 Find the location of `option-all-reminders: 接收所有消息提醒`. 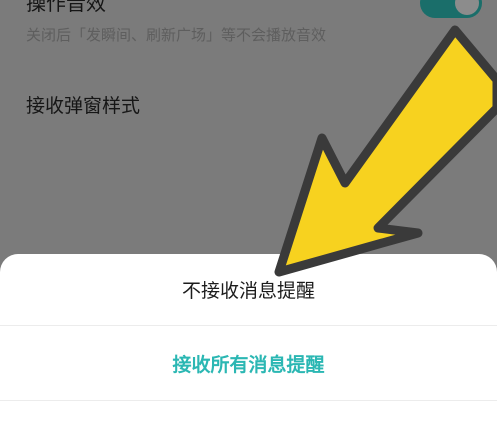

option-all-reminders: 接收所有消息提醒 is located at coordinates (248, 365).